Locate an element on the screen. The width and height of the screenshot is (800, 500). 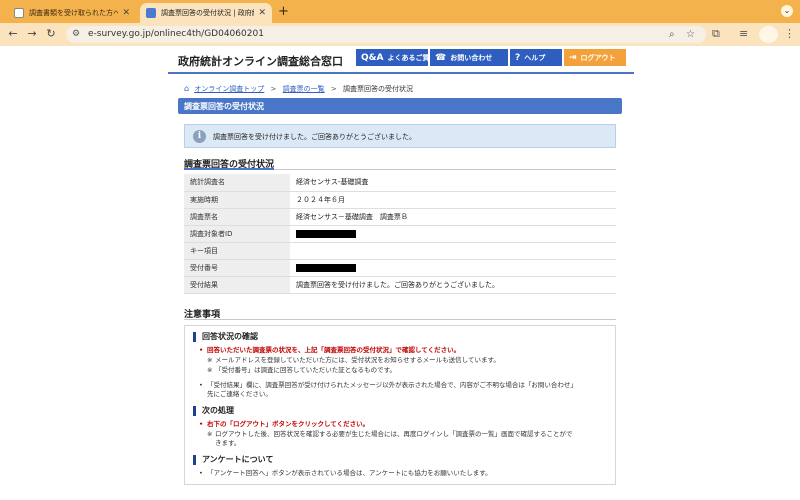
zoom-icon: ⌕ is located at coordinates (672, 34).